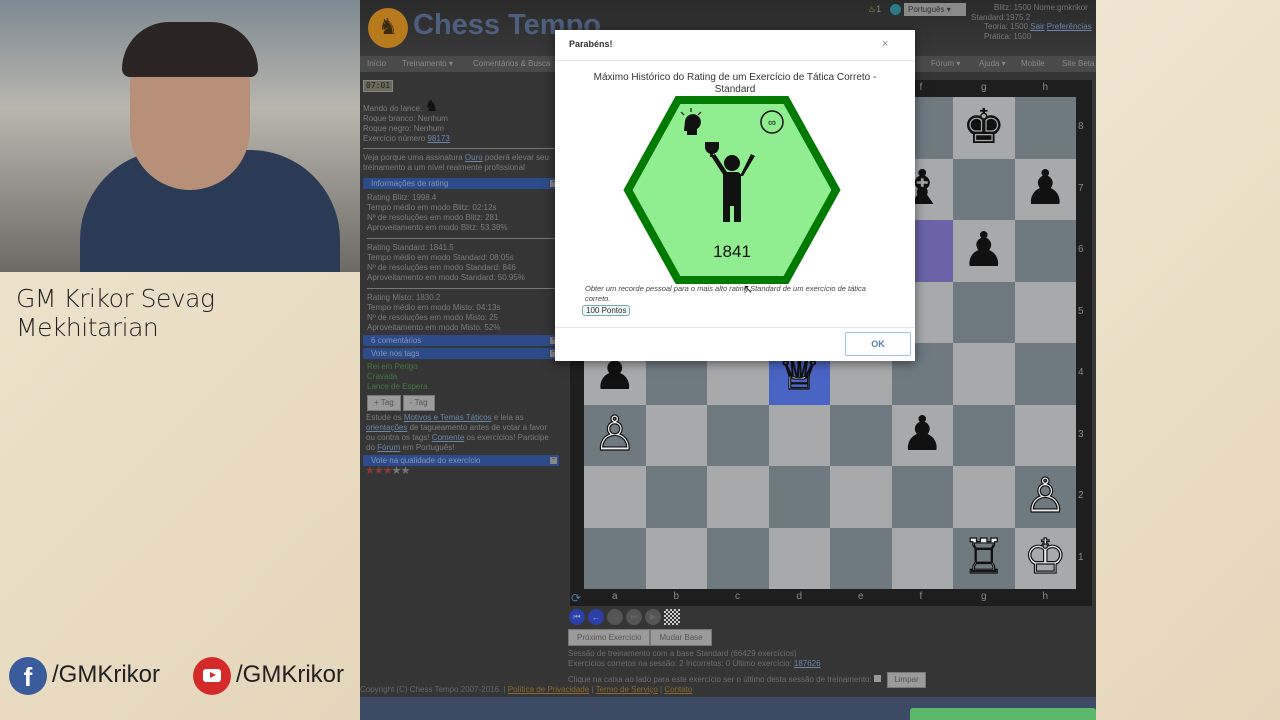  What do you see at coordinates (418, 403) in the screenshot?
I see `remove-tag-button: - Tag` at bounding box center [418, 403].